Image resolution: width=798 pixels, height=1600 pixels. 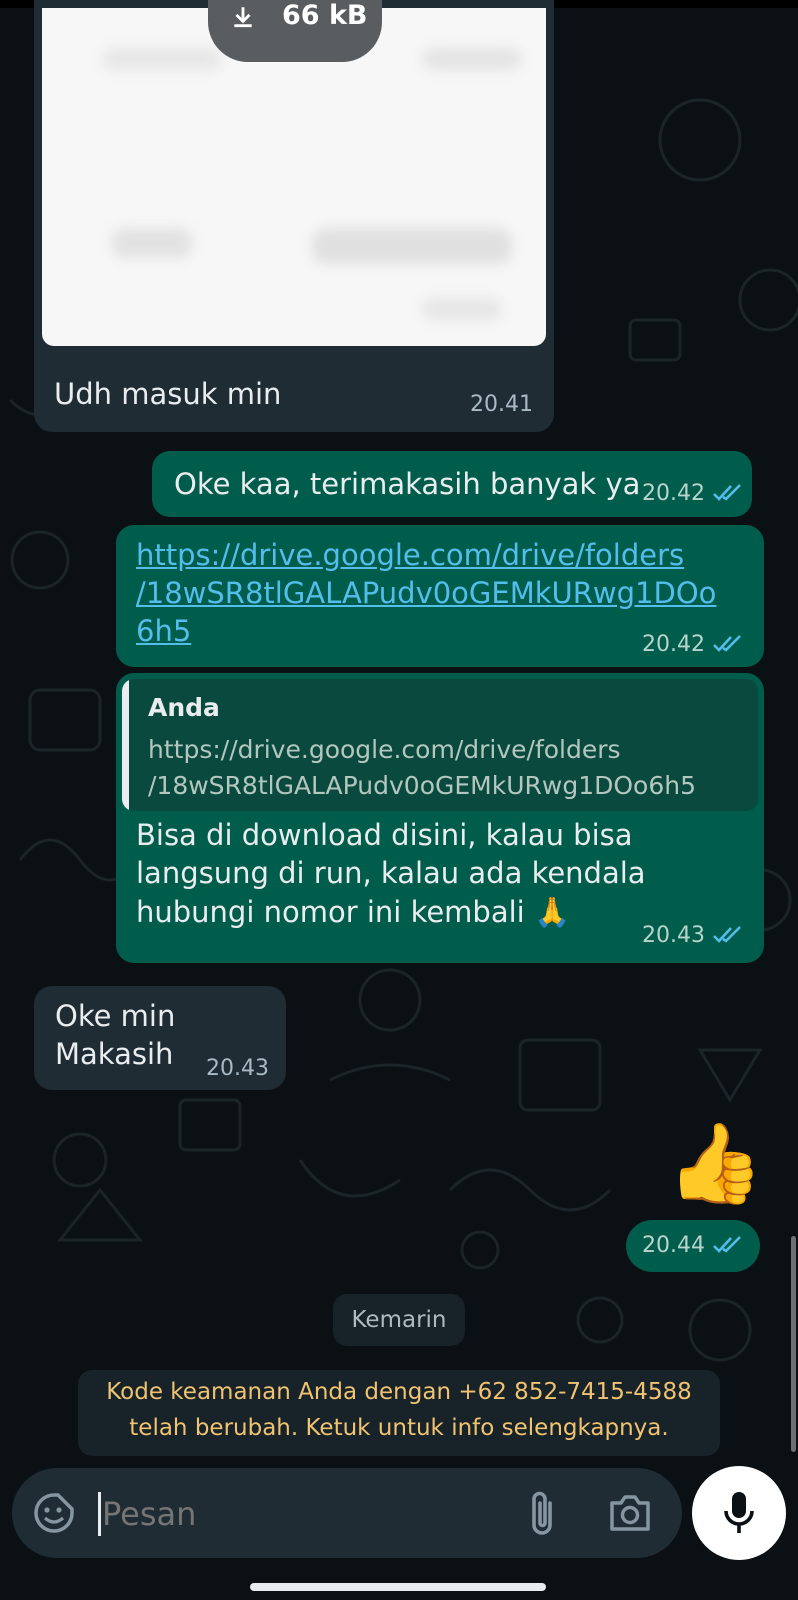 I want to click on drive-link-line-3: 6h5, so click(x=163, y=631).